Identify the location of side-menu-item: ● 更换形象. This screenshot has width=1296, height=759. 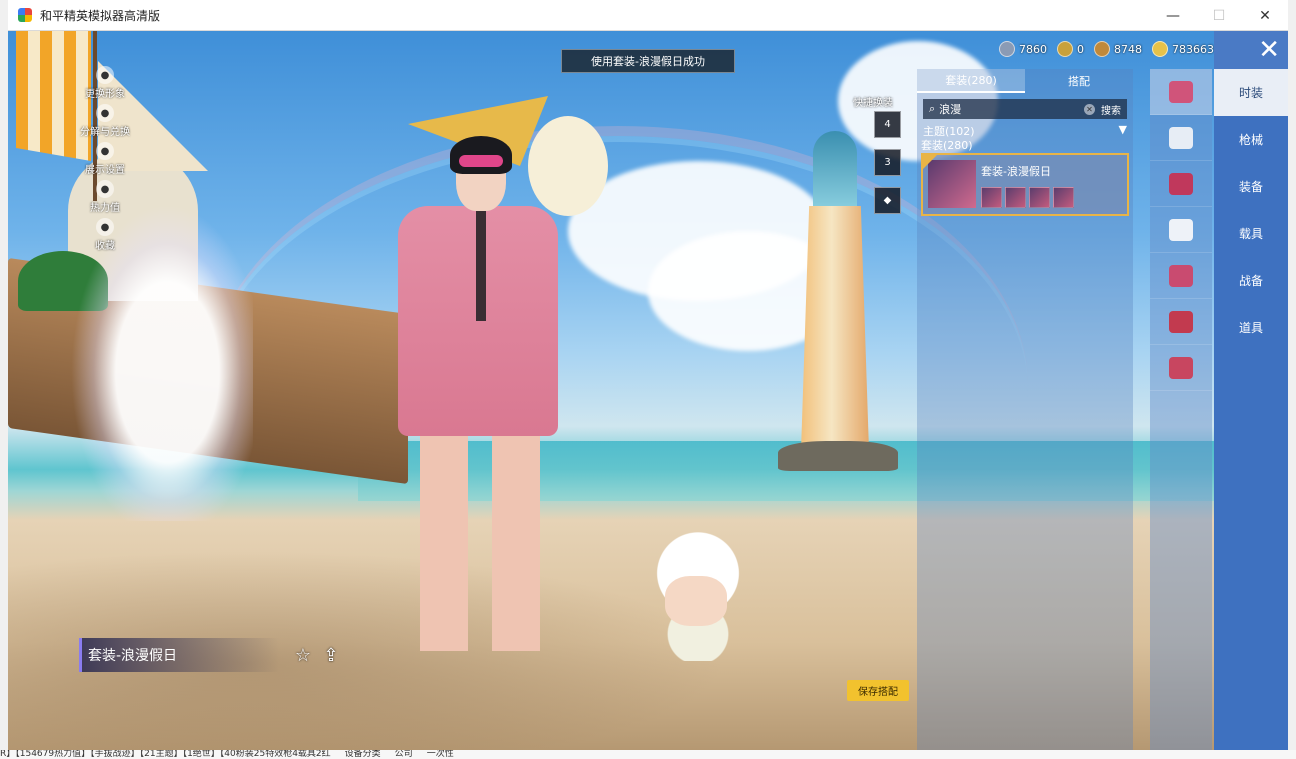
(105, 85).